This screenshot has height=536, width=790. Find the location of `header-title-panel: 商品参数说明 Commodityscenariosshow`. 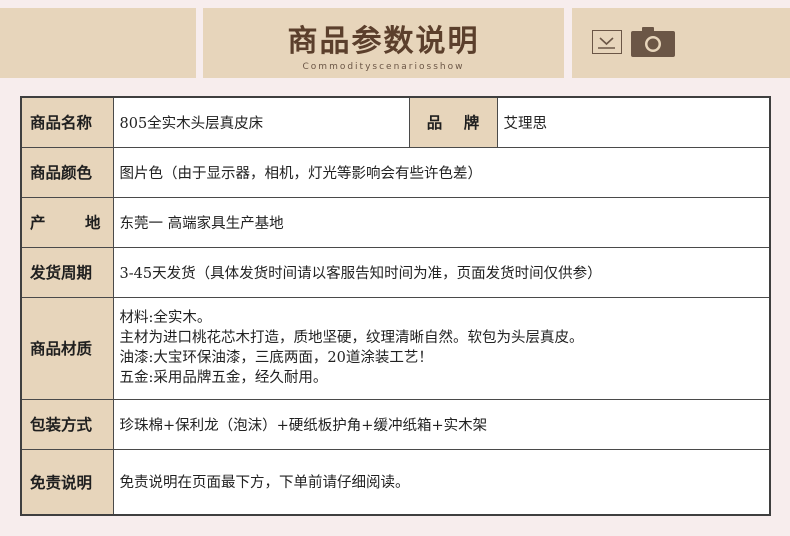

header-title-panel: 商品参数说明 Commodityscenariosshow is located at coordinates (383, 43).